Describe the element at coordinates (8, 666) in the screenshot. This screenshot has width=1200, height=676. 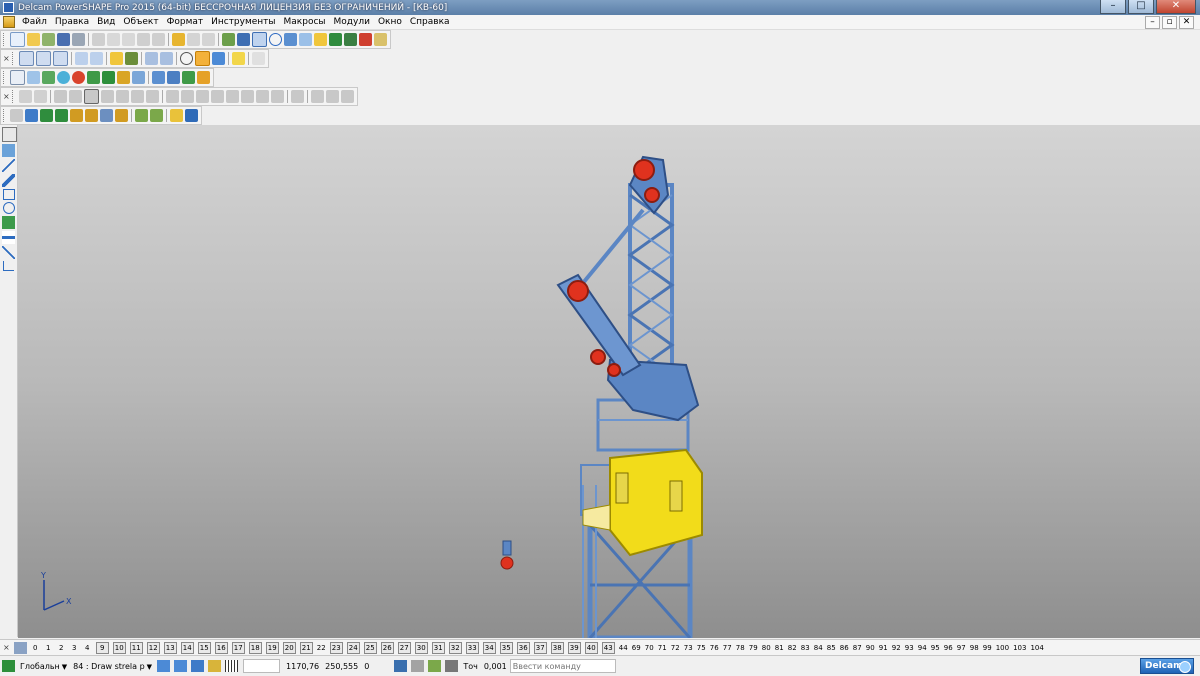
I see `workplane-icon` at that location.